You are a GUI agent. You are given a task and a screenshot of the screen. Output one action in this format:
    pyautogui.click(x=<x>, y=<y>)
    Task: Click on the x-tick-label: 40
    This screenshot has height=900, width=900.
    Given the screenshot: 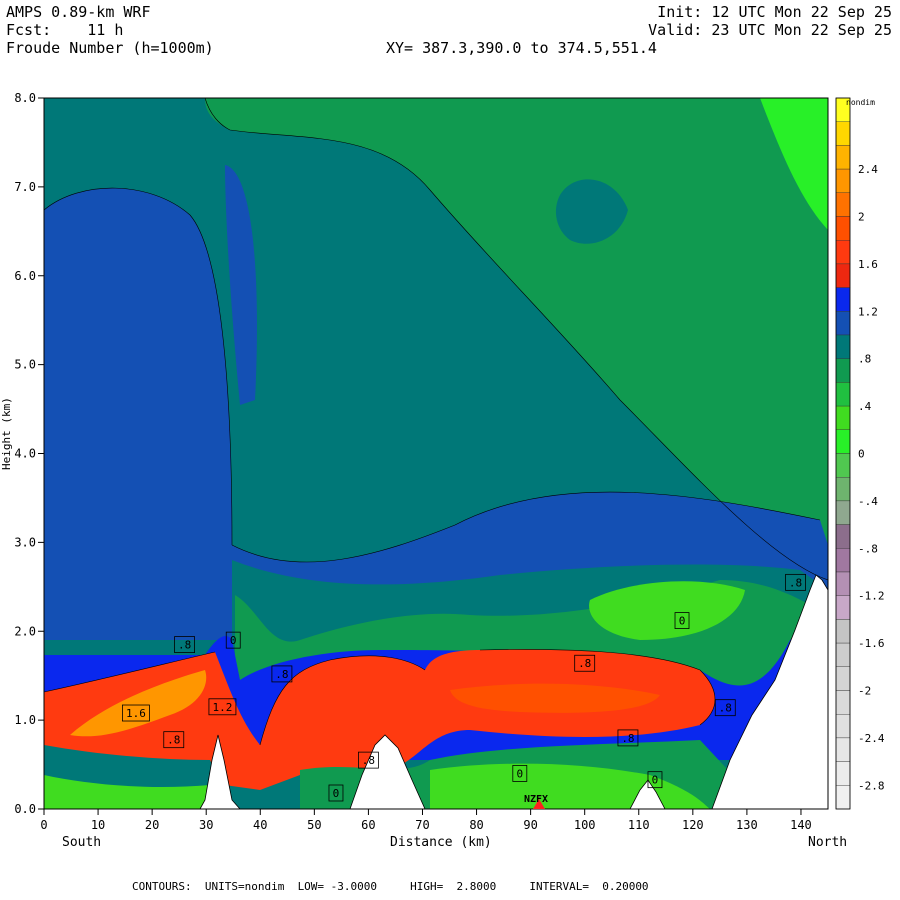 What is the action you would take?
    pyautogui.click(x=260, y=825)
    